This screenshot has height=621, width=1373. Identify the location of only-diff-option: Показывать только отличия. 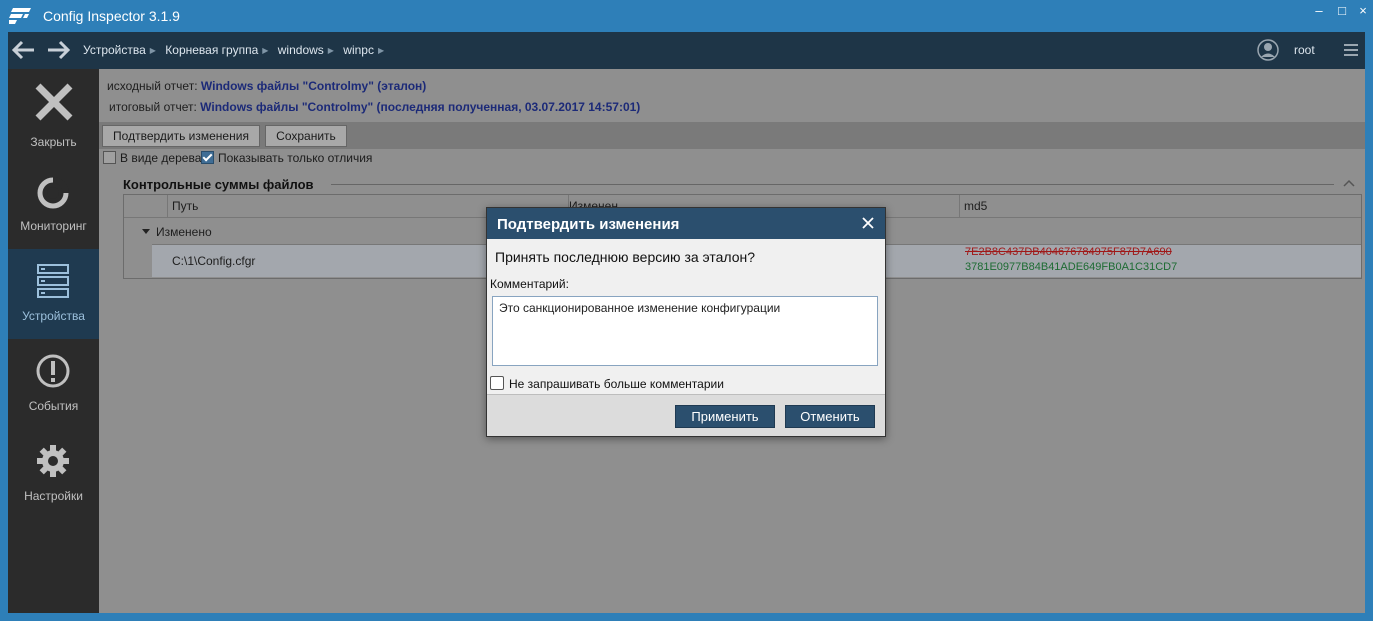
(286, 158).